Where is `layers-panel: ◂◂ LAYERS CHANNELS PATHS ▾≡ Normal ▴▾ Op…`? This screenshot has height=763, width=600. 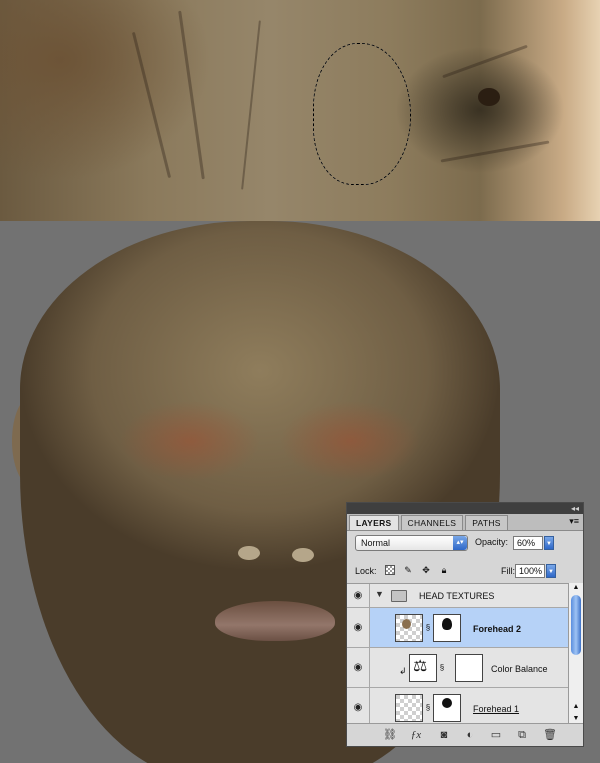 layers-panel: ◂◂ LAYERS CHANNELS PATHS ▾≡ Normal ▴▾ Op… is located at coordinates (465, 624).